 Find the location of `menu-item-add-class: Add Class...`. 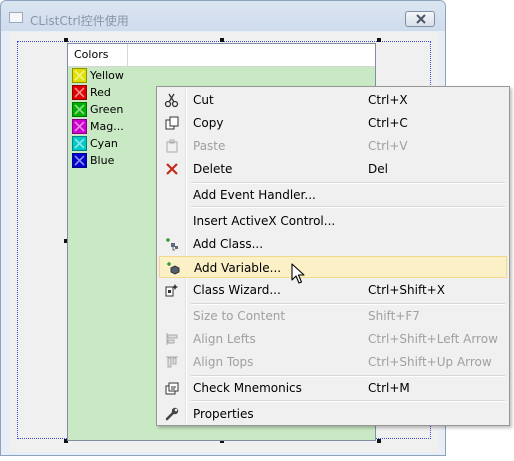

menu-item-add-class: Add Class... is located at coordinates (333, 244).